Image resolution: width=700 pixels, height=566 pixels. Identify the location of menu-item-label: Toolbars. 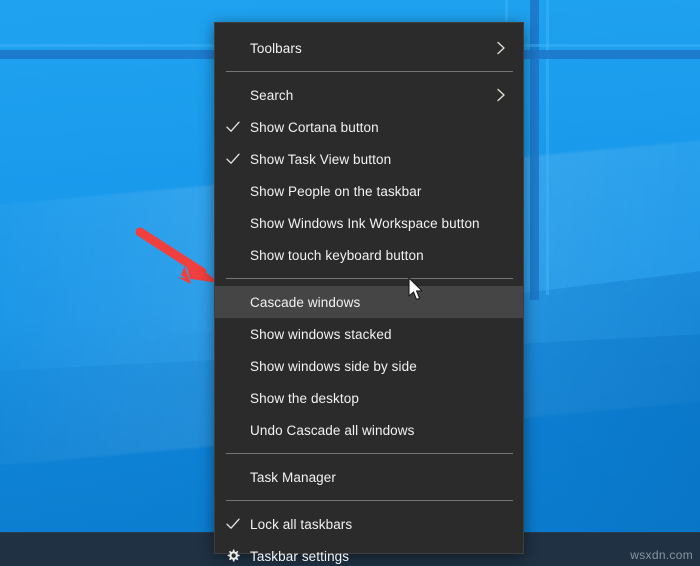
(276, 48).